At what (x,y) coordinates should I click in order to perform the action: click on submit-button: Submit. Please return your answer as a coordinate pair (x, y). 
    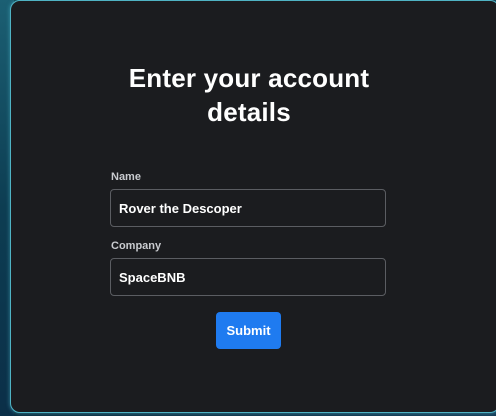
    Looking at the image, I should click on (248, 330).